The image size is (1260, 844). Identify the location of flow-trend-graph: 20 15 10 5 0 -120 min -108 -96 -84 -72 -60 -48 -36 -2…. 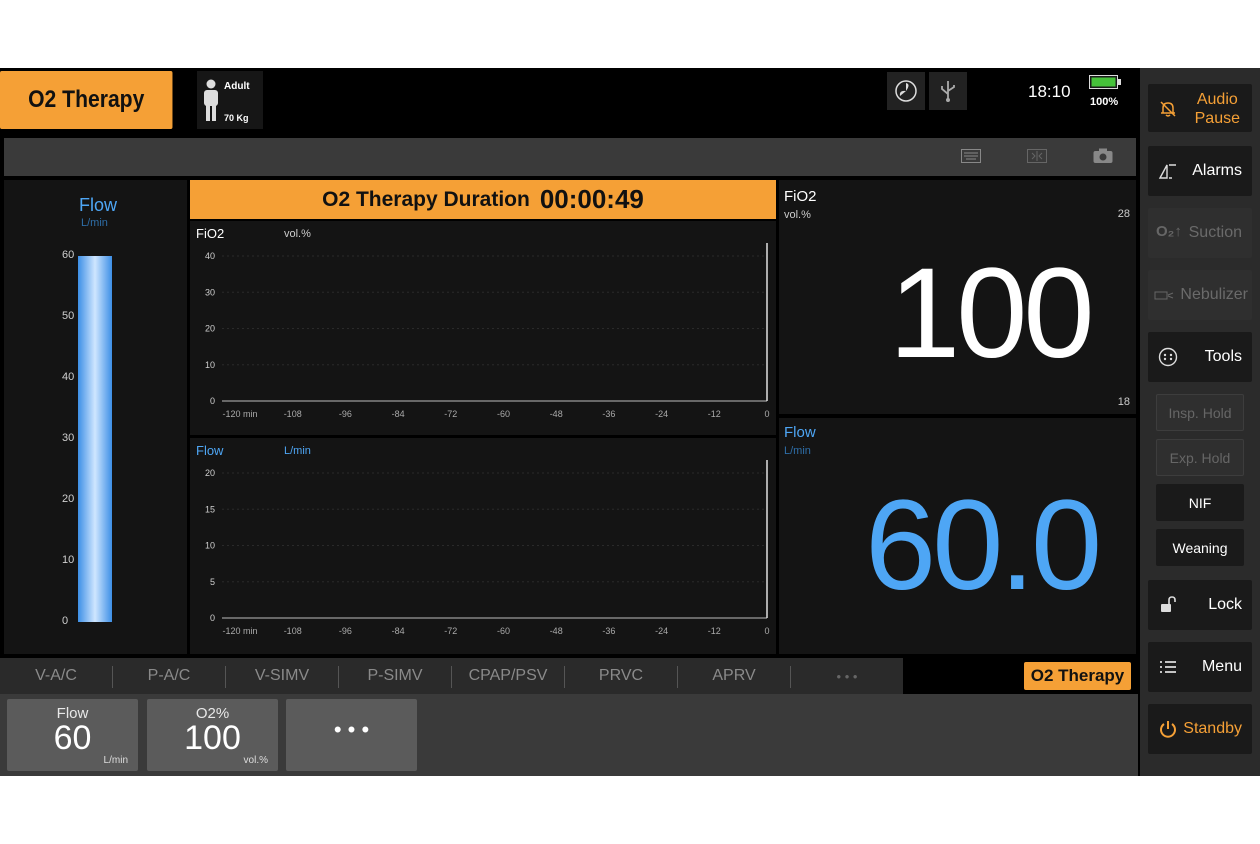
(487, 548).